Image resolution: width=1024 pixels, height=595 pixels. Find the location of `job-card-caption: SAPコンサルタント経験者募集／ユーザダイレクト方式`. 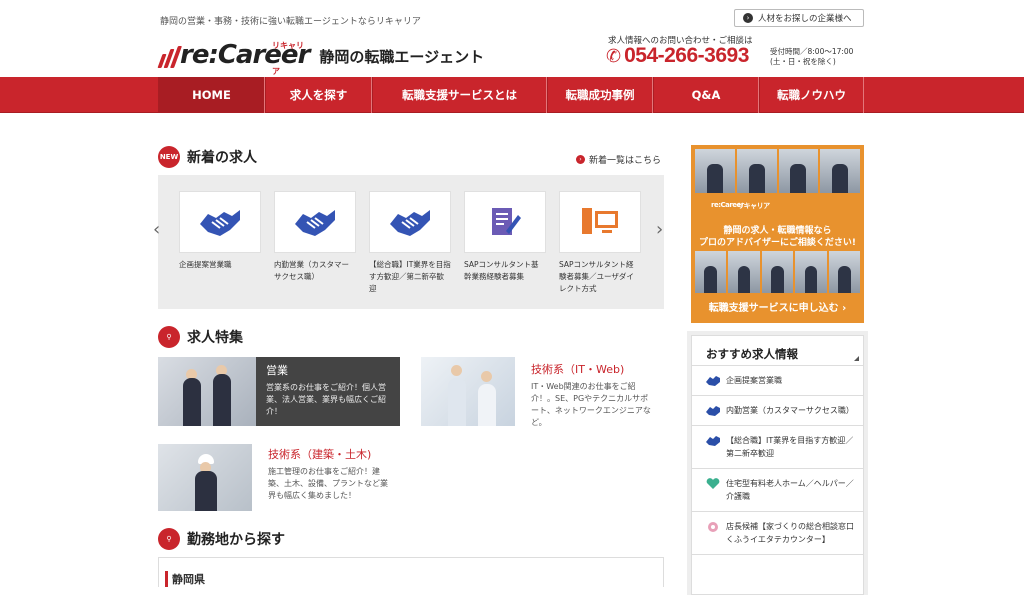

job-card-caption: SAPコンサルタント経験者募集／ユーザダイレクト方式 is located at coordinates (596, 276).